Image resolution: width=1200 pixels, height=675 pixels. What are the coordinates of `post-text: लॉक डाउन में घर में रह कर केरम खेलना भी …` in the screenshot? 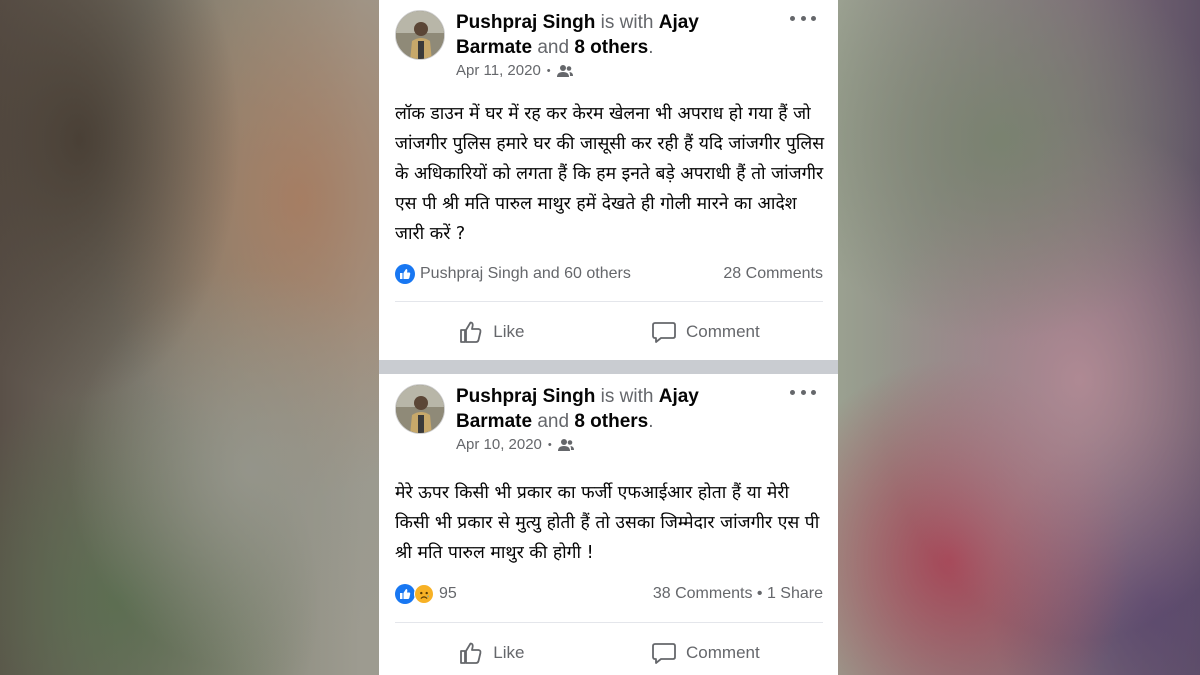 It's located at (610, 174).